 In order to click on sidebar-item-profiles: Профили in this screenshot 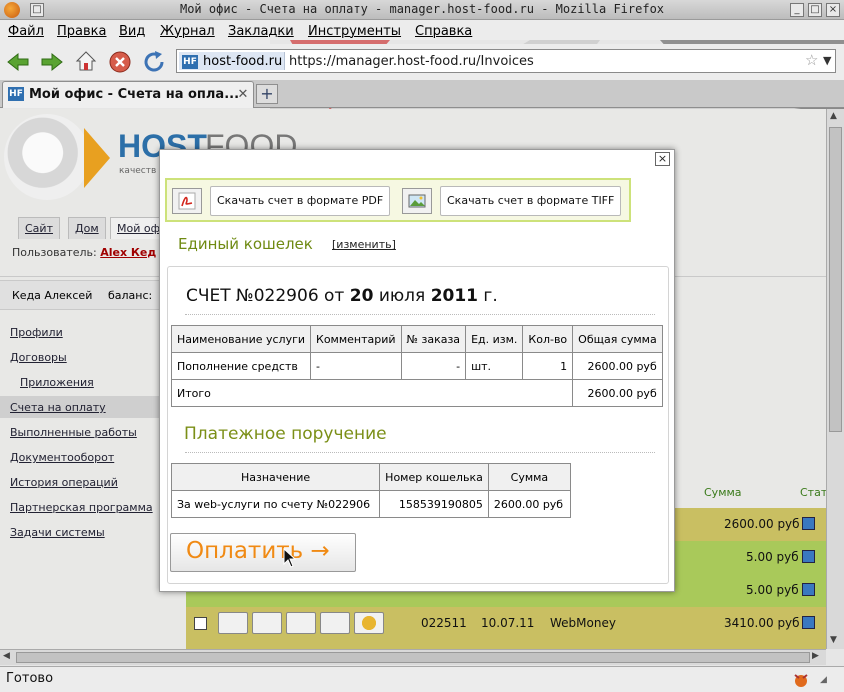, I will do `click(36, 332)`.